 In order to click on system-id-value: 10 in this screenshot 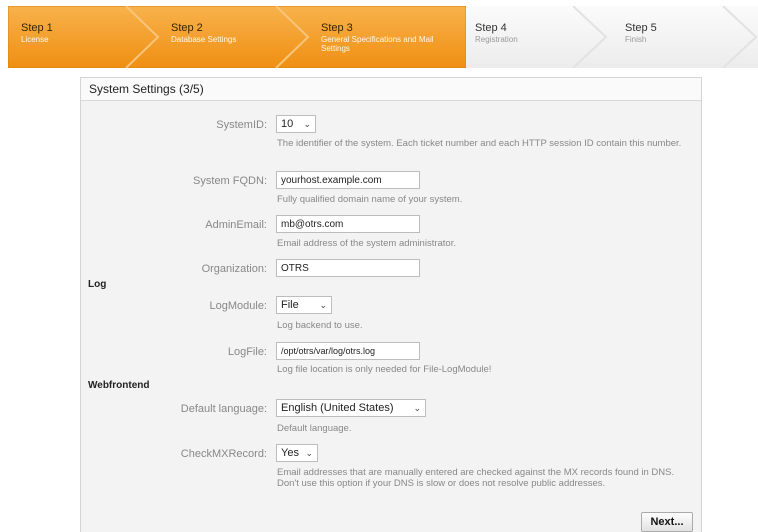, I will do `click(287, 124)`.